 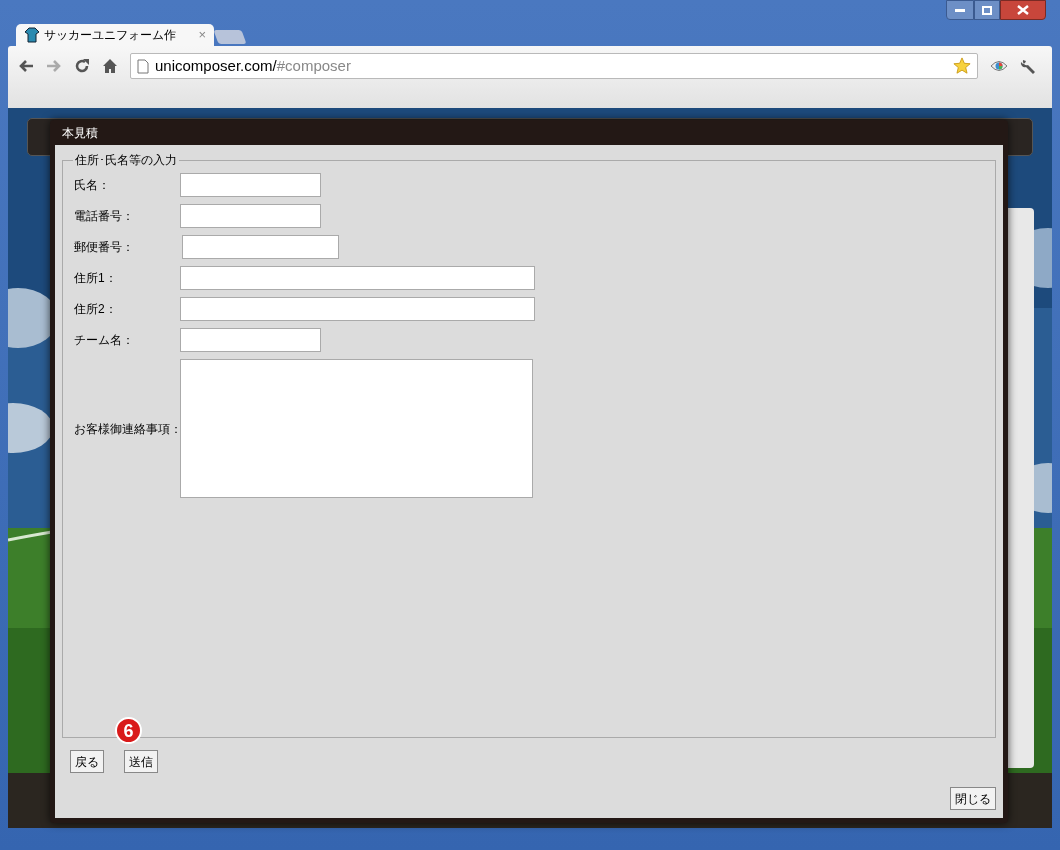 I want to click on browser-tab: サッカーユニフォーム作 ×, so click(x=115, y=35).